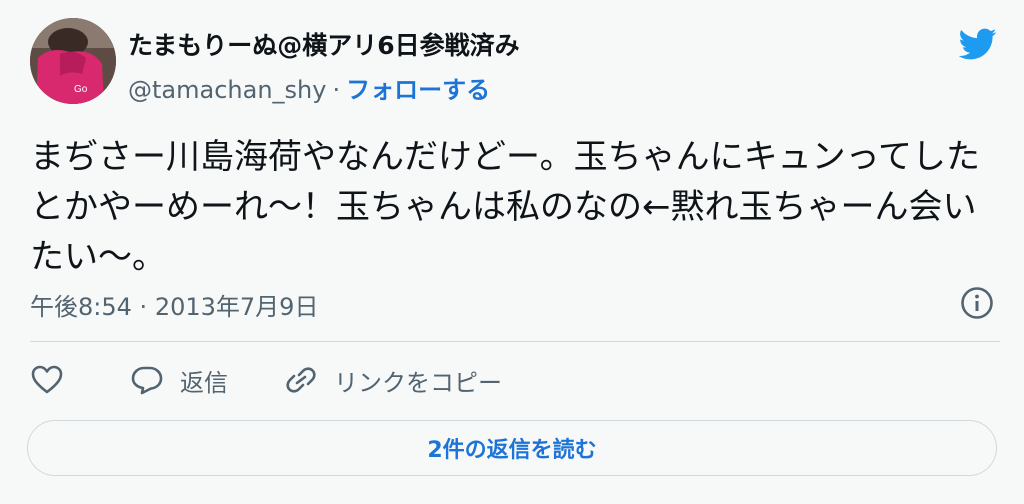  Describe the element at coordinates (418, 382) in the screenshot. I see `copy-link-label: リンクをコピー` at that location.